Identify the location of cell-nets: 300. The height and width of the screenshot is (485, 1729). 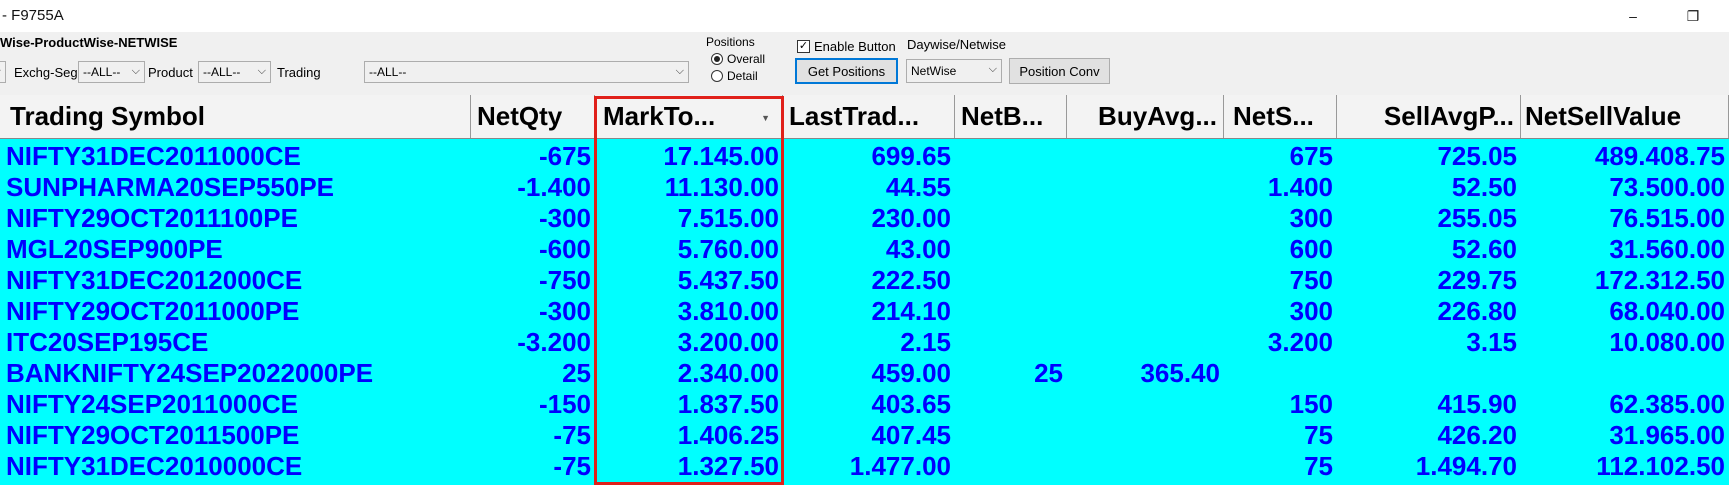
(1311, 218).